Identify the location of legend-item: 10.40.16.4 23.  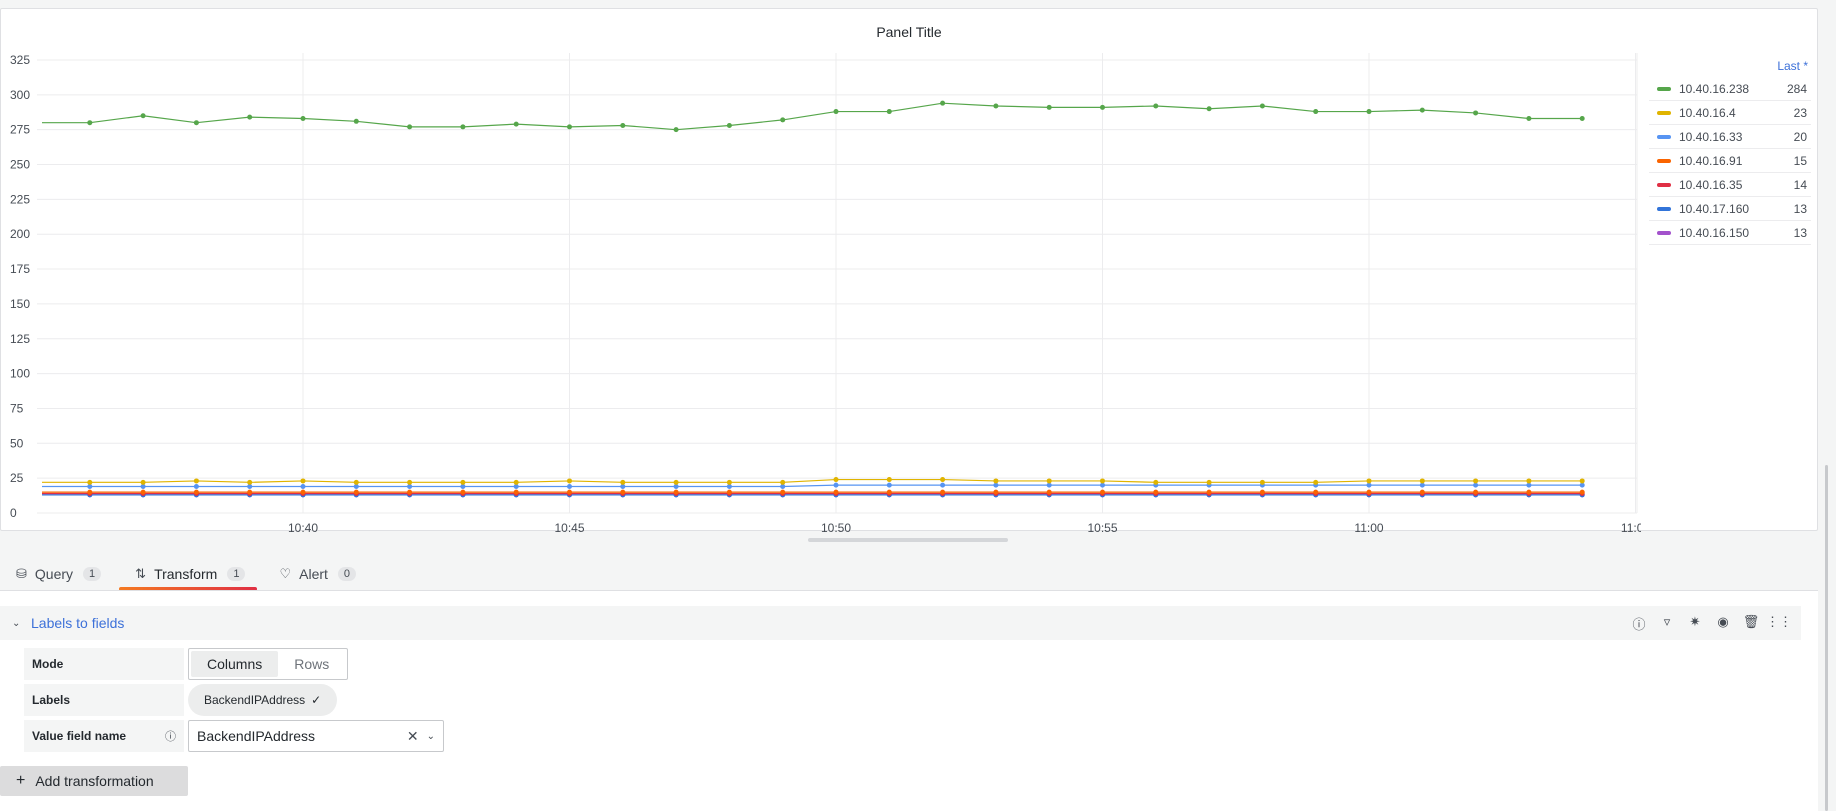
(1730, 113).